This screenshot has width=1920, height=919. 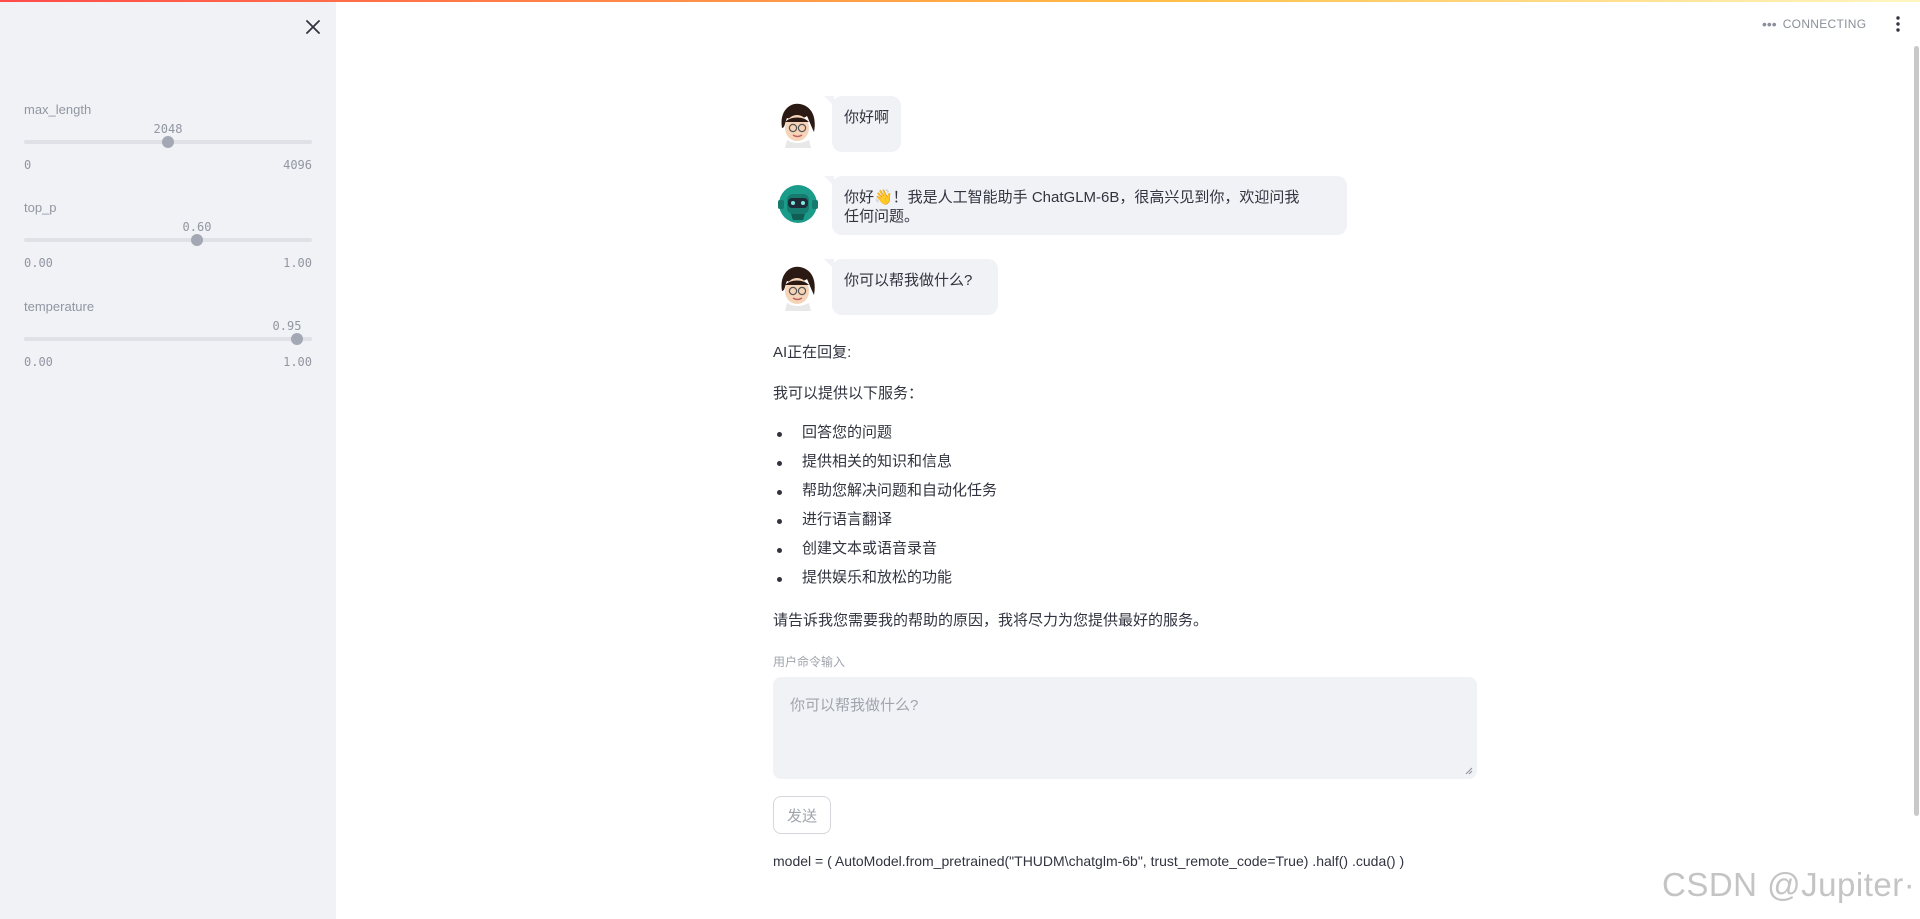 What do you see at coordinates (848, 393) in the screenshot?
I see `reply-intro: 我可以提供以下服务：` at bounding box center [848, 393].